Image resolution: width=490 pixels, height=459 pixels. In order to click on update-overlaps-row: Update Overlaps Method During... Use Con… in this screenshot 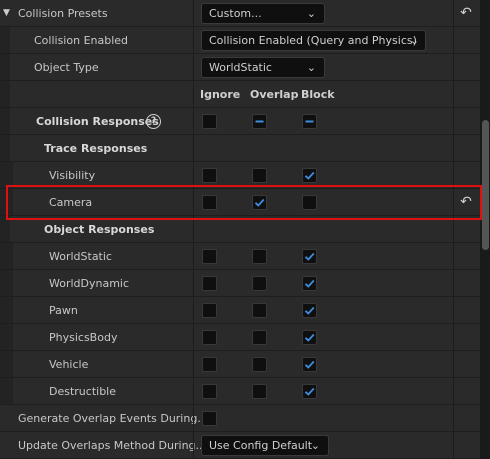, I will do `click(240, 445)`.